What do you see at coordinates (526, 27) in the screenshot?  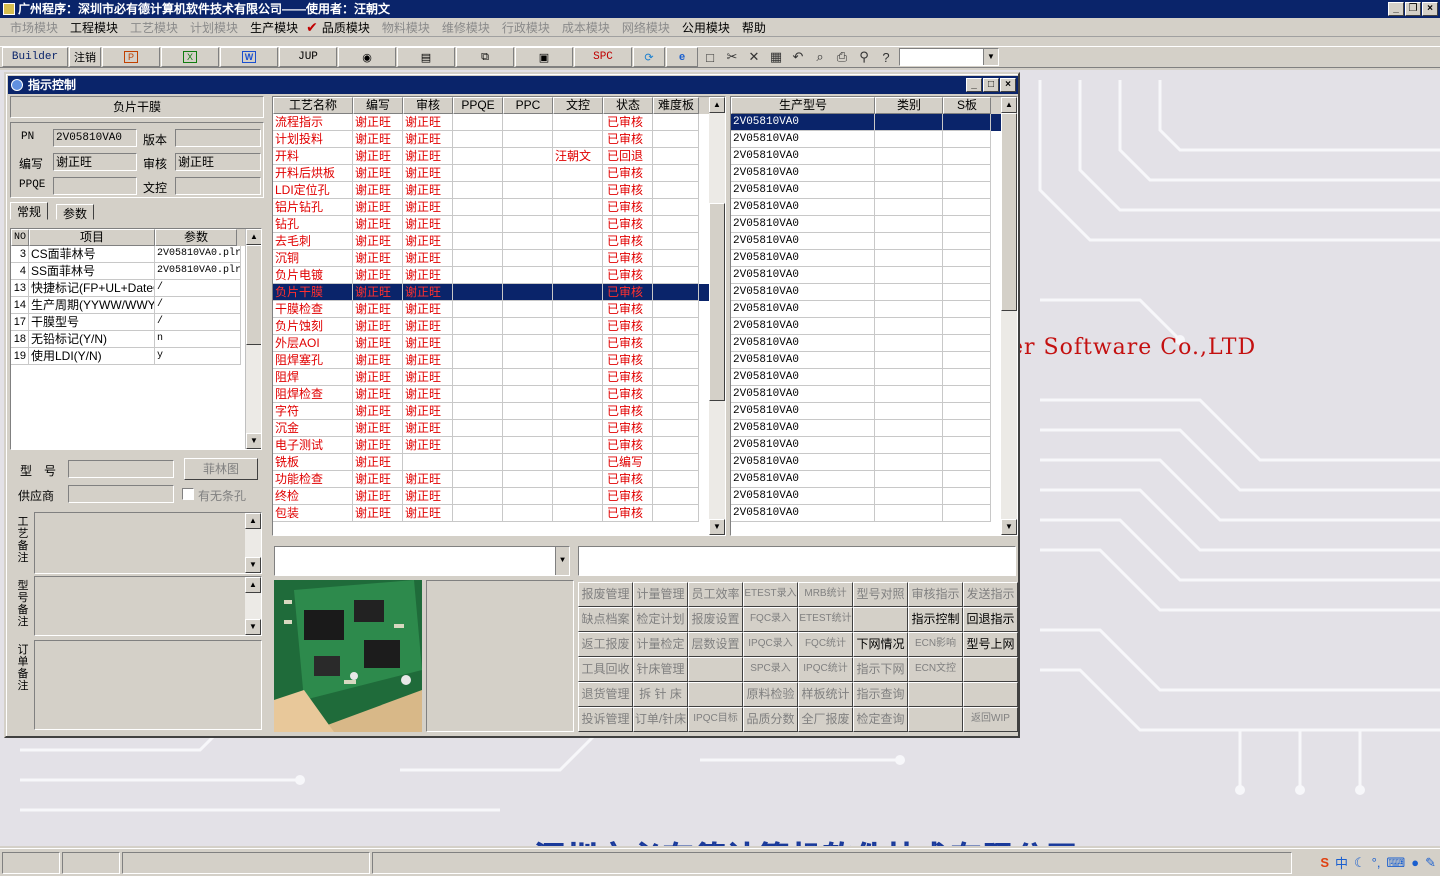 I see `menu-item-8: 行政模块` at bounding box center [526, 27].